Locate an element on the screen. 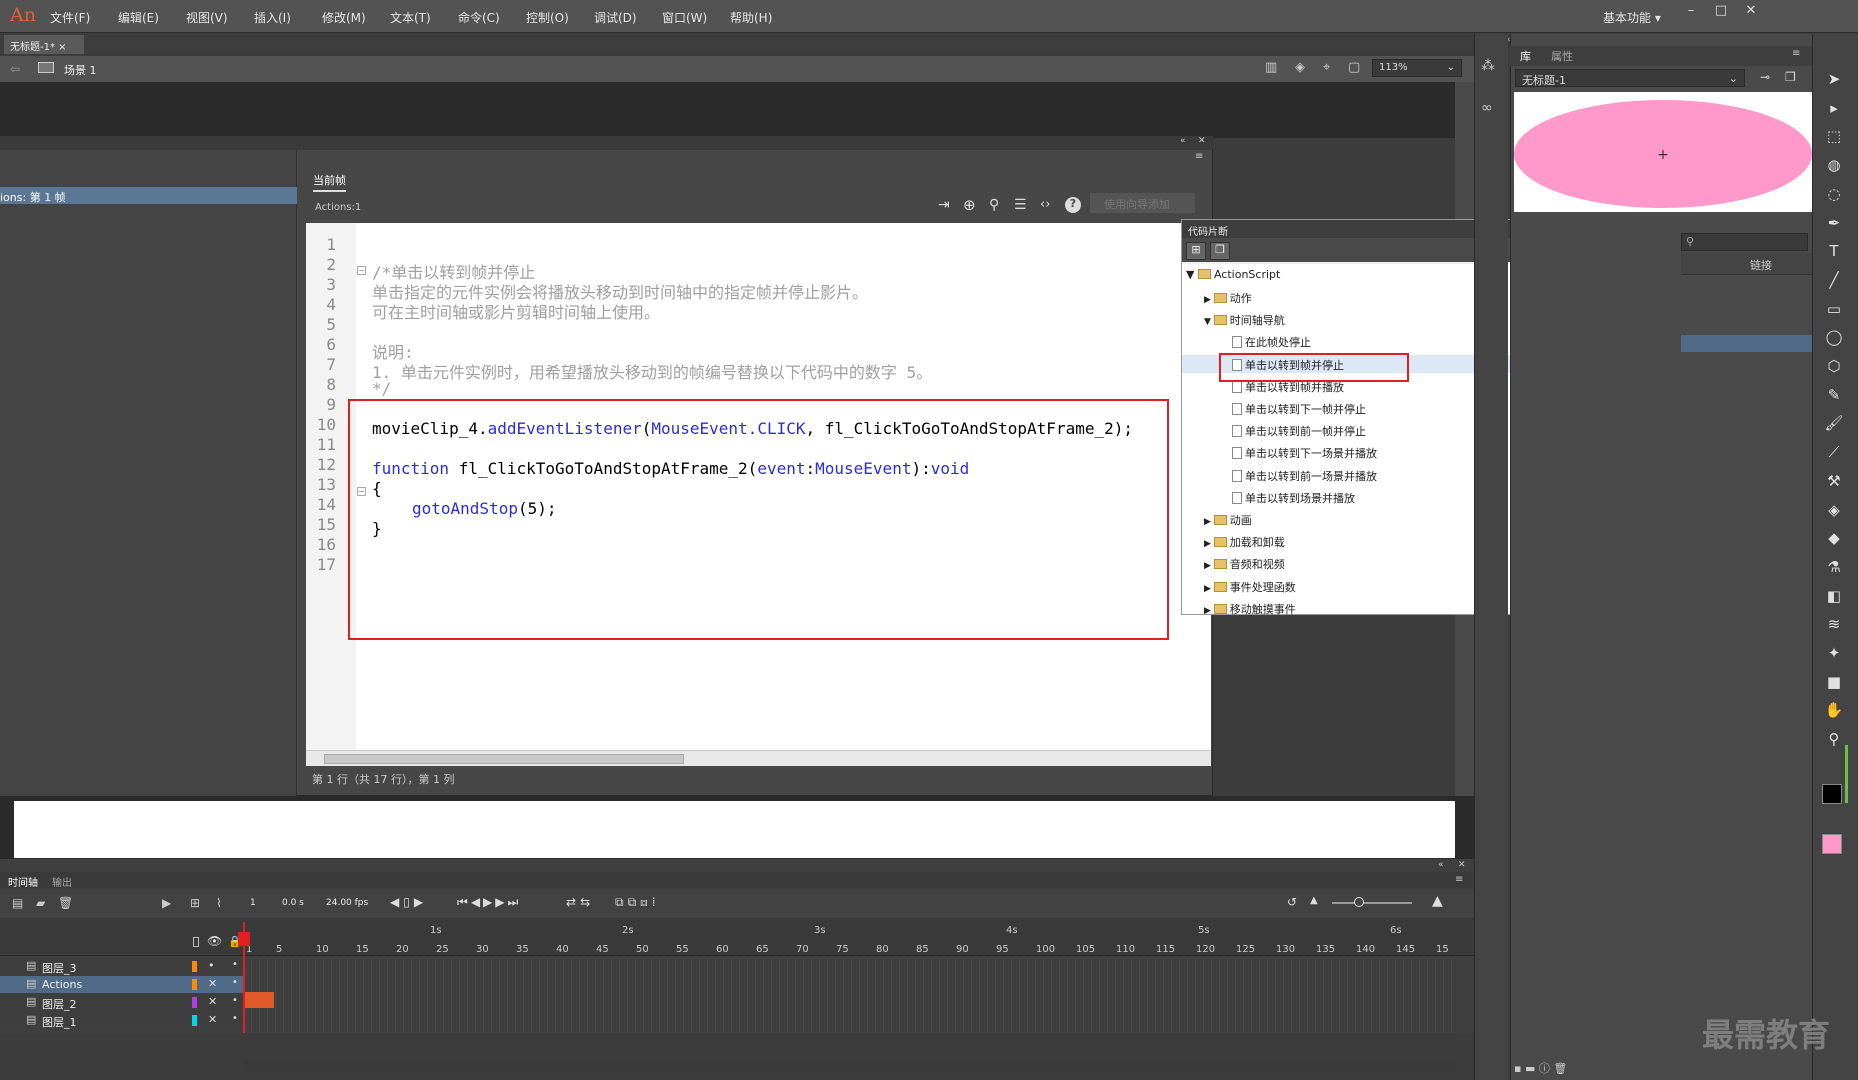 This screenshot has width=1858, height=1080. next-keyframe-icon: ▶ is located at coordinates (420, 902).